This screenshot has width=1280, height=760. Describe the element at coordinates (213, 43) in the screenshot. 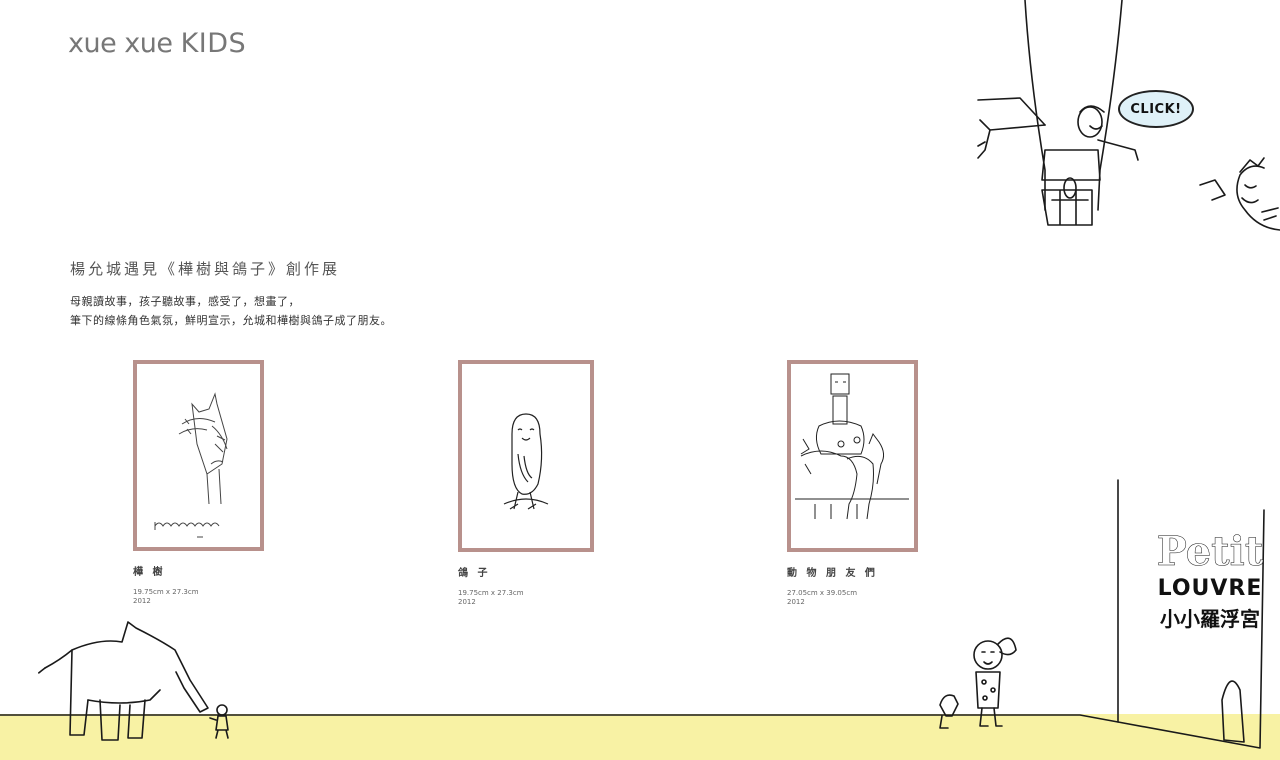

I see `logo-kids: KIDS` at that location.